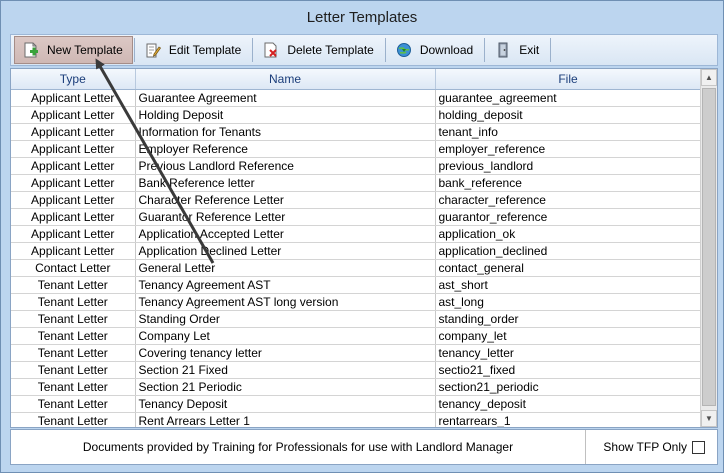  Describe the element at coordinates (285, 234) in the screenshot. I see `cell-name: Application Accepted Letter` at that location.